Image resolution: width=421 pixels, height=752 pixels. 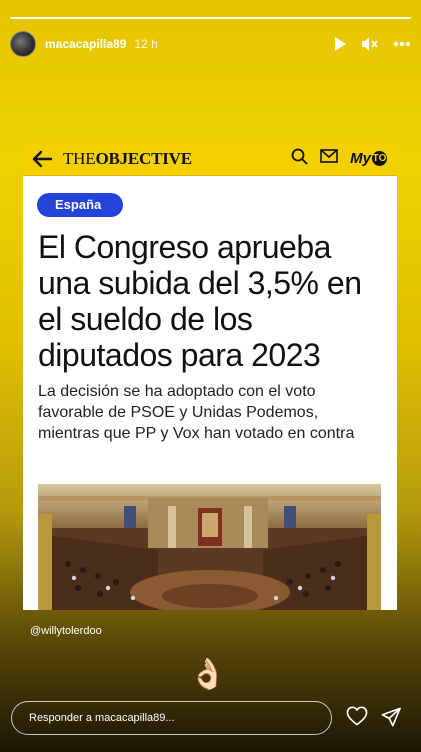 What do you see at coordinates (339, 159) in the screenshot?
I see `site-header-actions: My TO` at bounding box center [339, 159].